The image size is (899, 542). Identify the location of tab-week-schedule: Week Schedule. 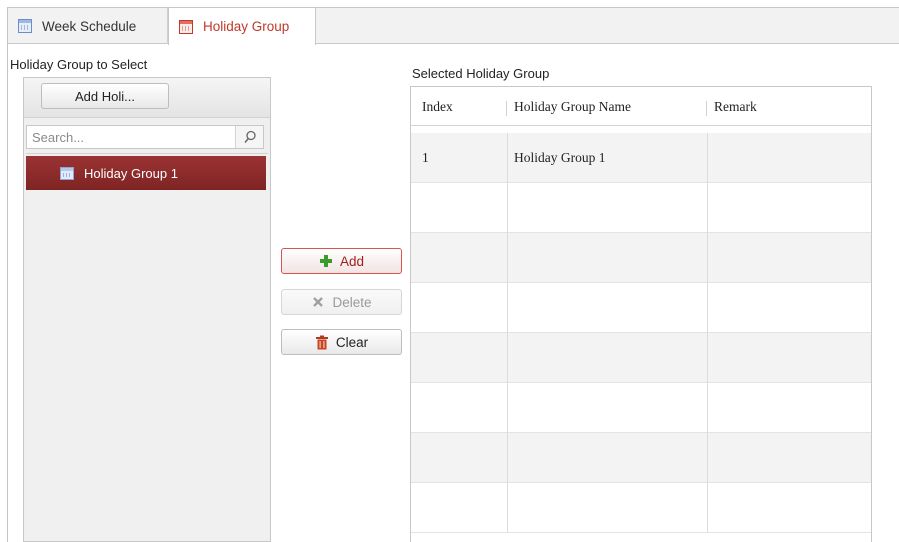
(88, 26).